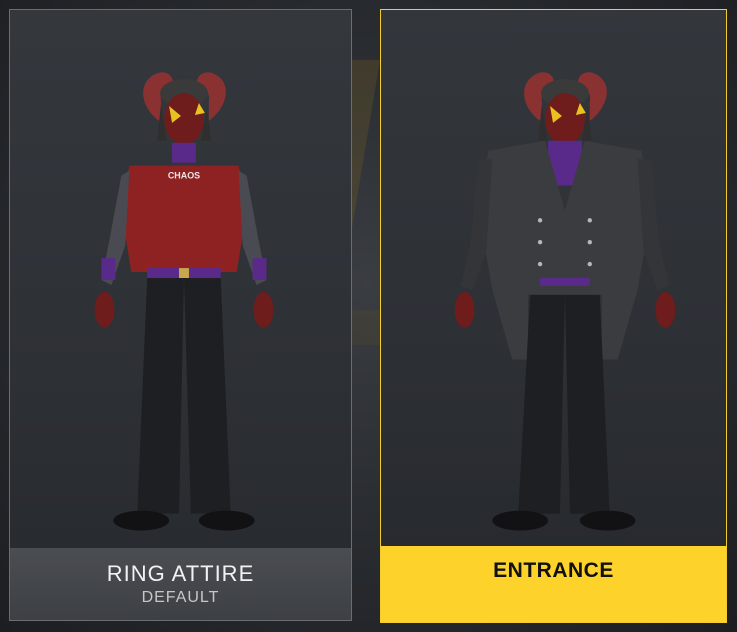  I want to click on ring-attire-label-bar: RING ATTIRE DEFAULT, so click(180, 584).